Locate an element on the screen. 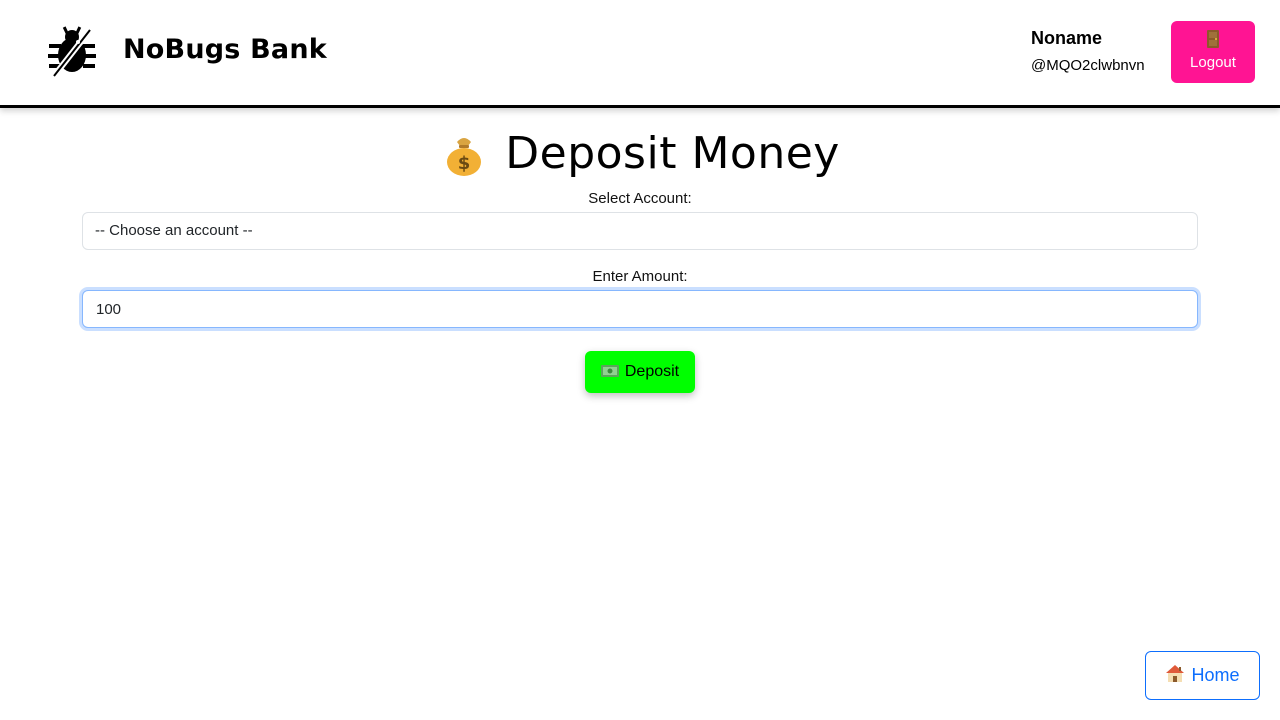  deposit-label: Deposit is located at coordinates (652, 371).